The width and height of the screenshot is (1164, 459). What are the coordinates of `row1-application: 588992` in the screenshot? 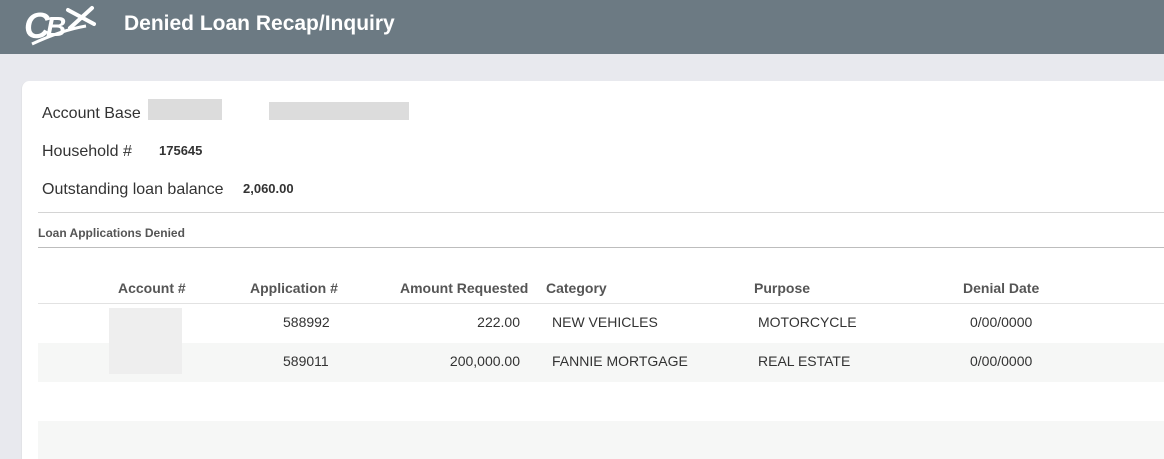 It's located at (306, 322).